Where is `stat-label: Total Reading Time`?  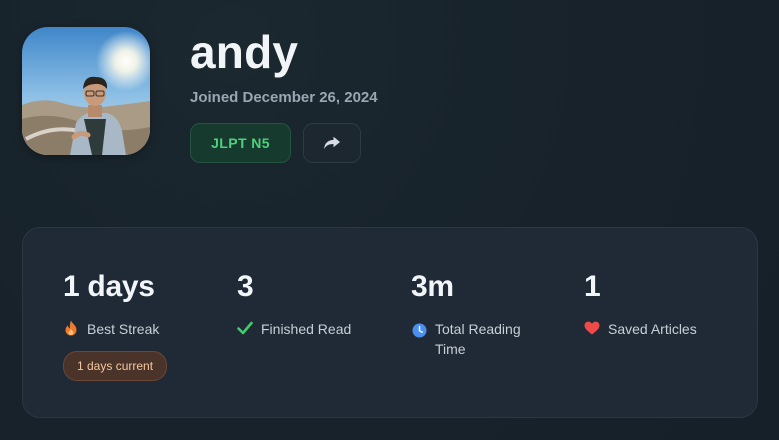 stat-label: Total Reading Time is located at coordinates (478, 339).